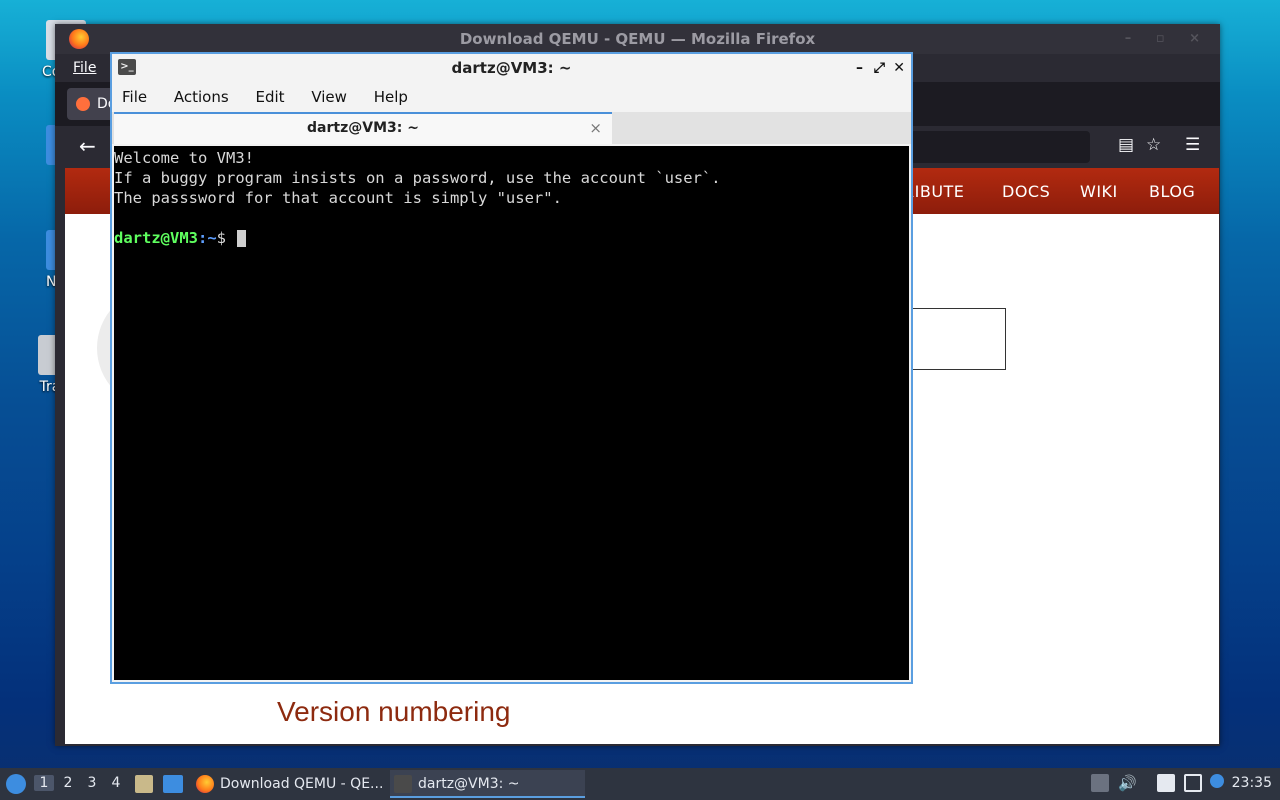 Image resolution: width=1280 pixels, height=800 pixels. I want to click on workspace-1: 1, so click(44, 783).